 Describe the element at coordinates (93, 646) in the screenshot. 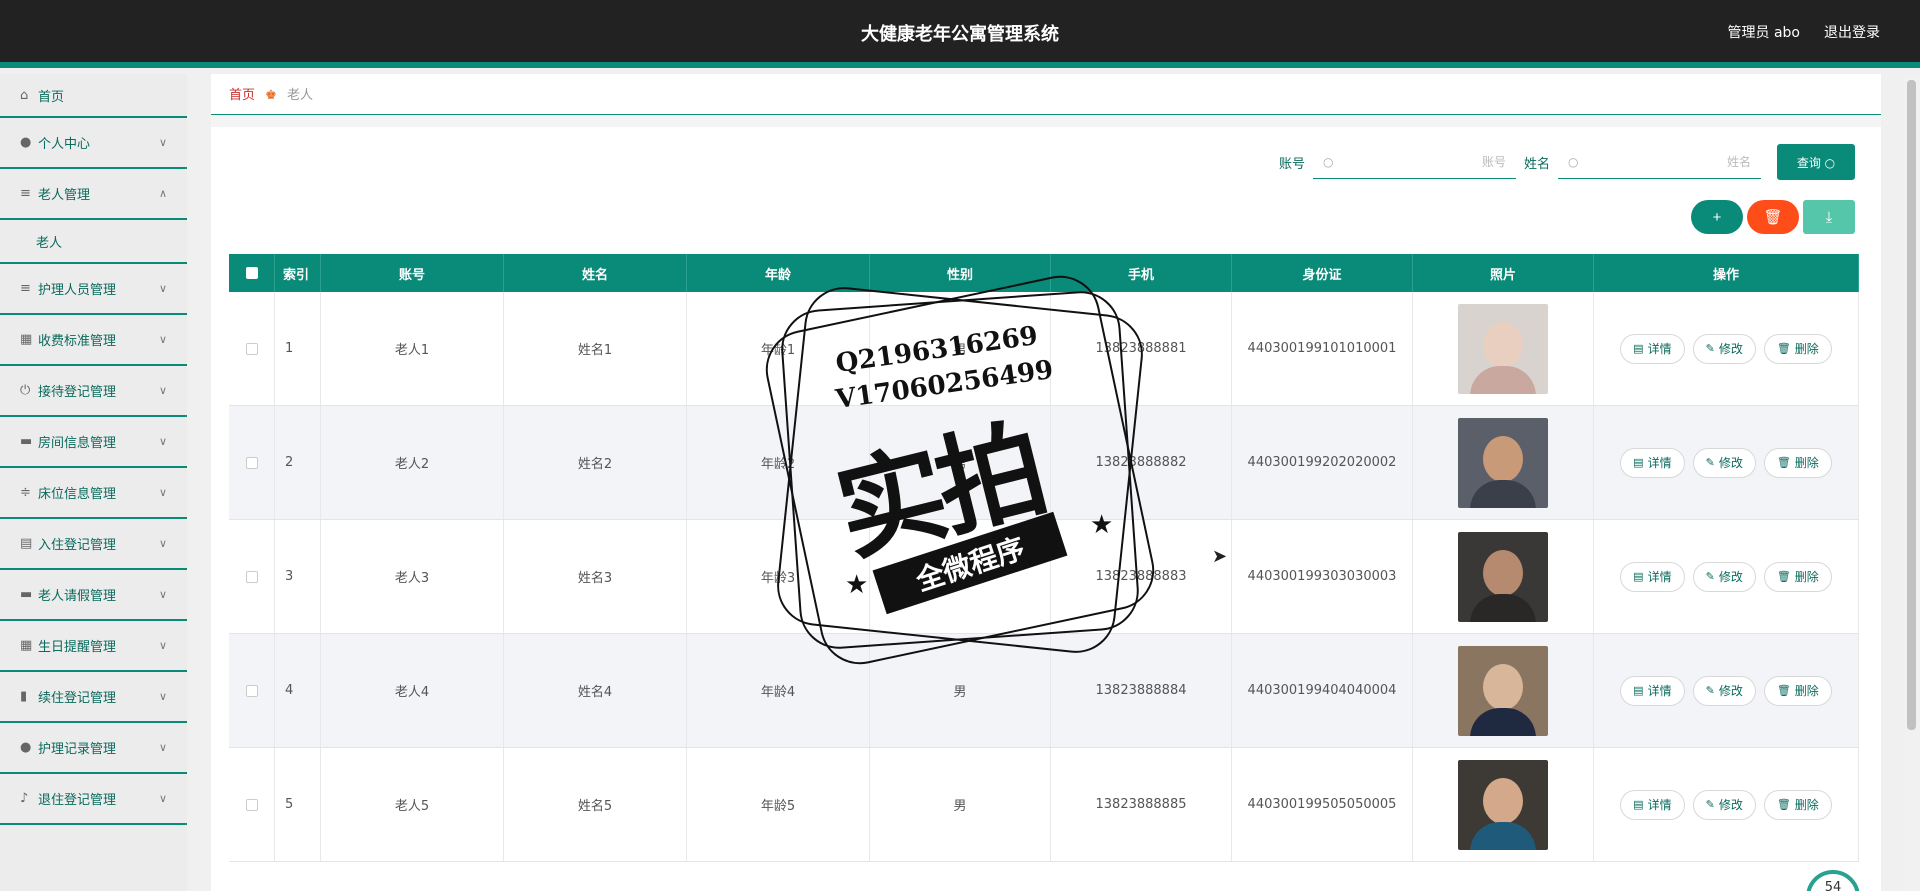

I see `sidebar-item-birthday: ▦ 生日提醒管理 ∨` at that location.